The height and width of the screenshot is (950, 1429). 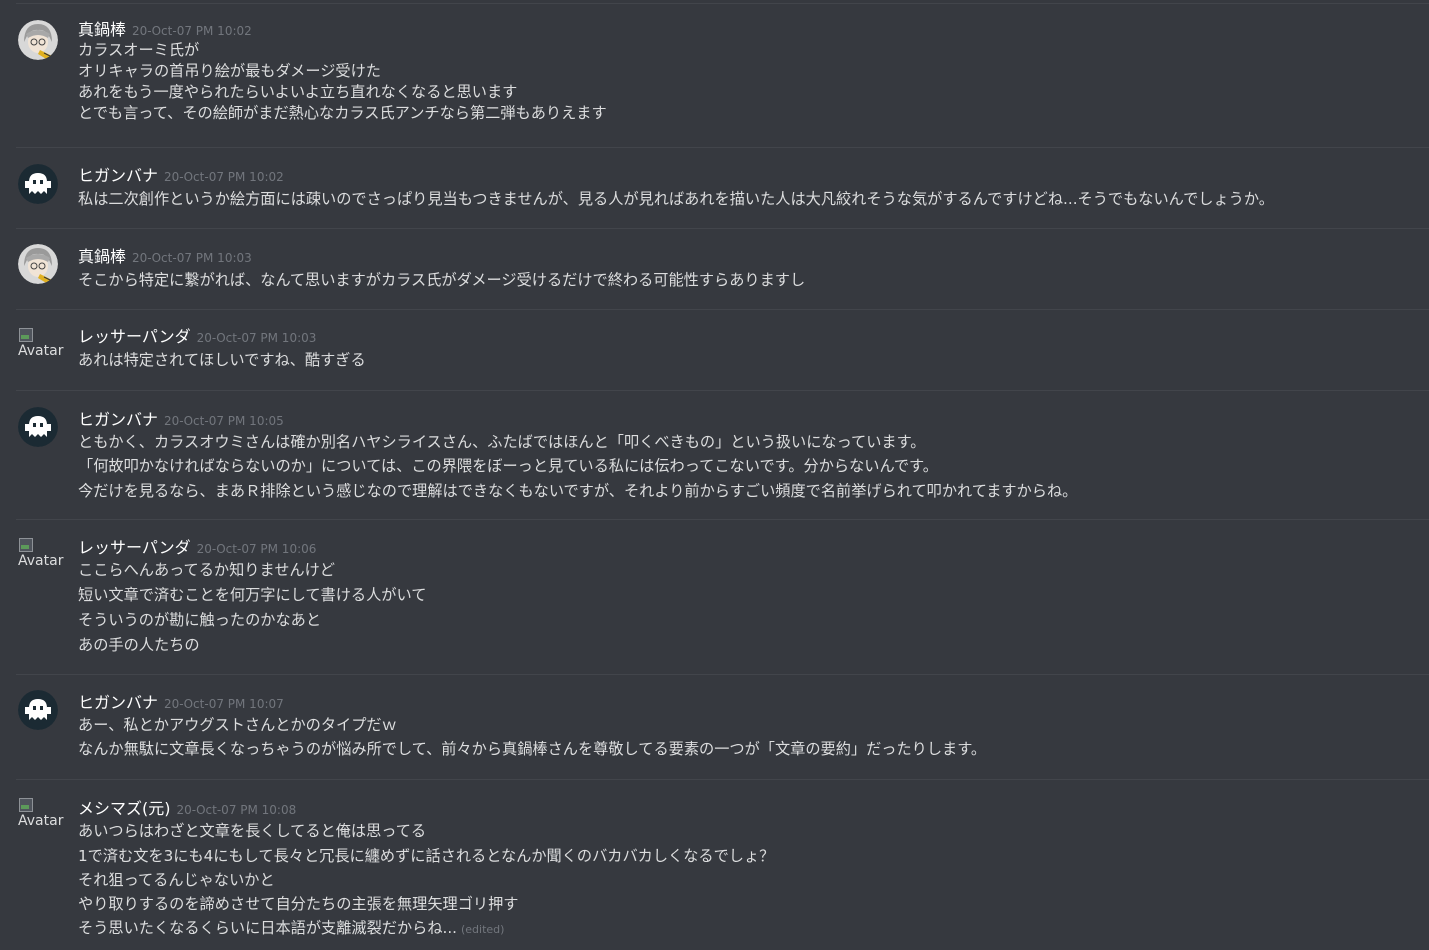 What do you see at coordinates (252, 595) in the screenshot?
I see `message-line: 短い文章で済むことを何万字にして書ける人がいて` at bounding box center [252, 595].